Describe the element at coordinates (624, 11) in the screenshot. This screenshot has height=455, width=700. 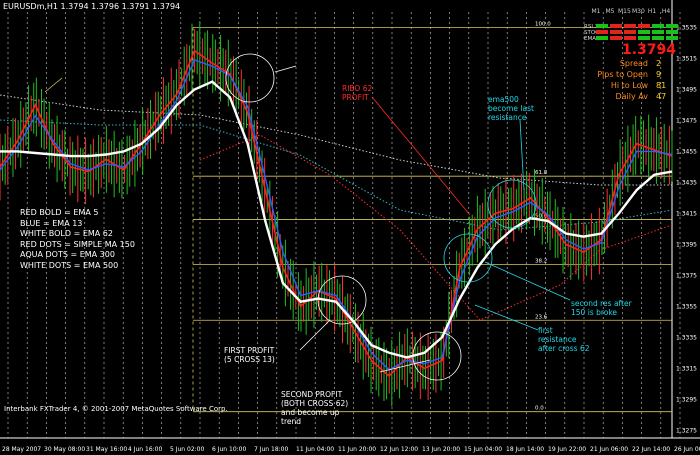
I see `tf-label: M15` at that location.